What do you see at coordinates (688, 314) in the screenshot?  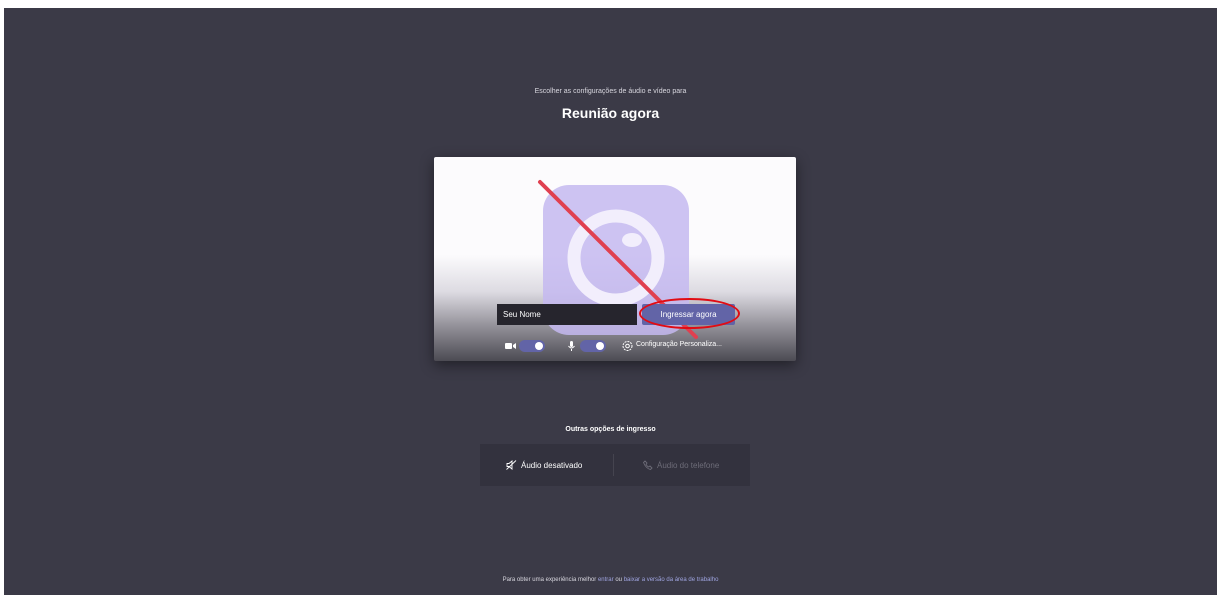 I see `join-now-button: Ingressar agora` at bounding box center [688, 314].